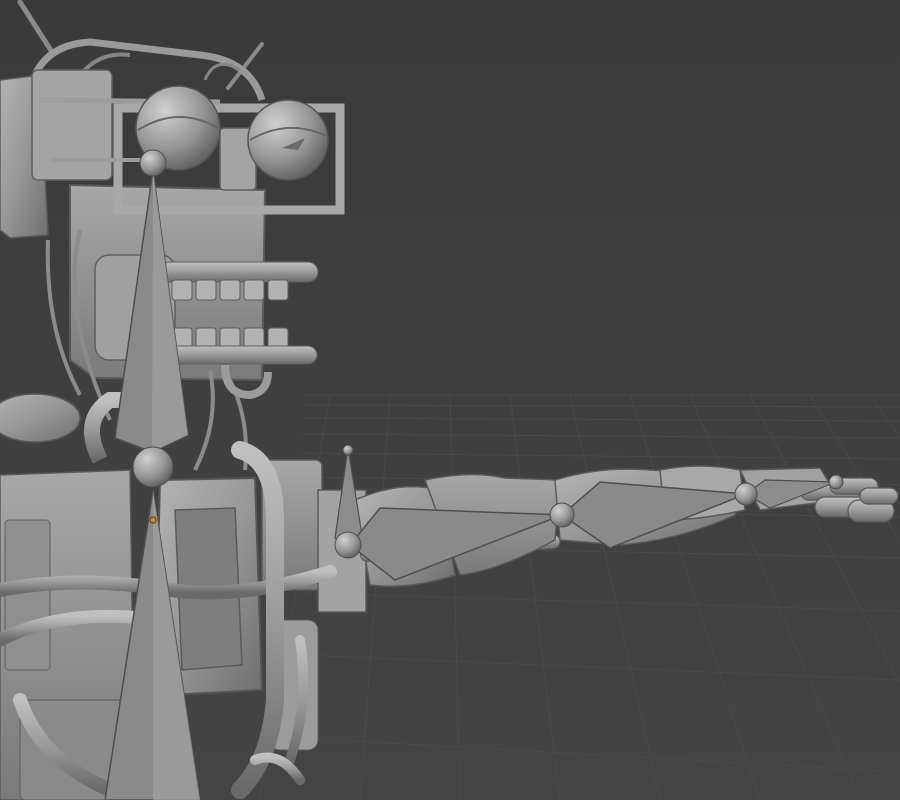 The image size is (900, 800). What do you see at coordinates (230, 338) in the screenshot?
I see `lower-teeth` at bounding box center [230, 338].